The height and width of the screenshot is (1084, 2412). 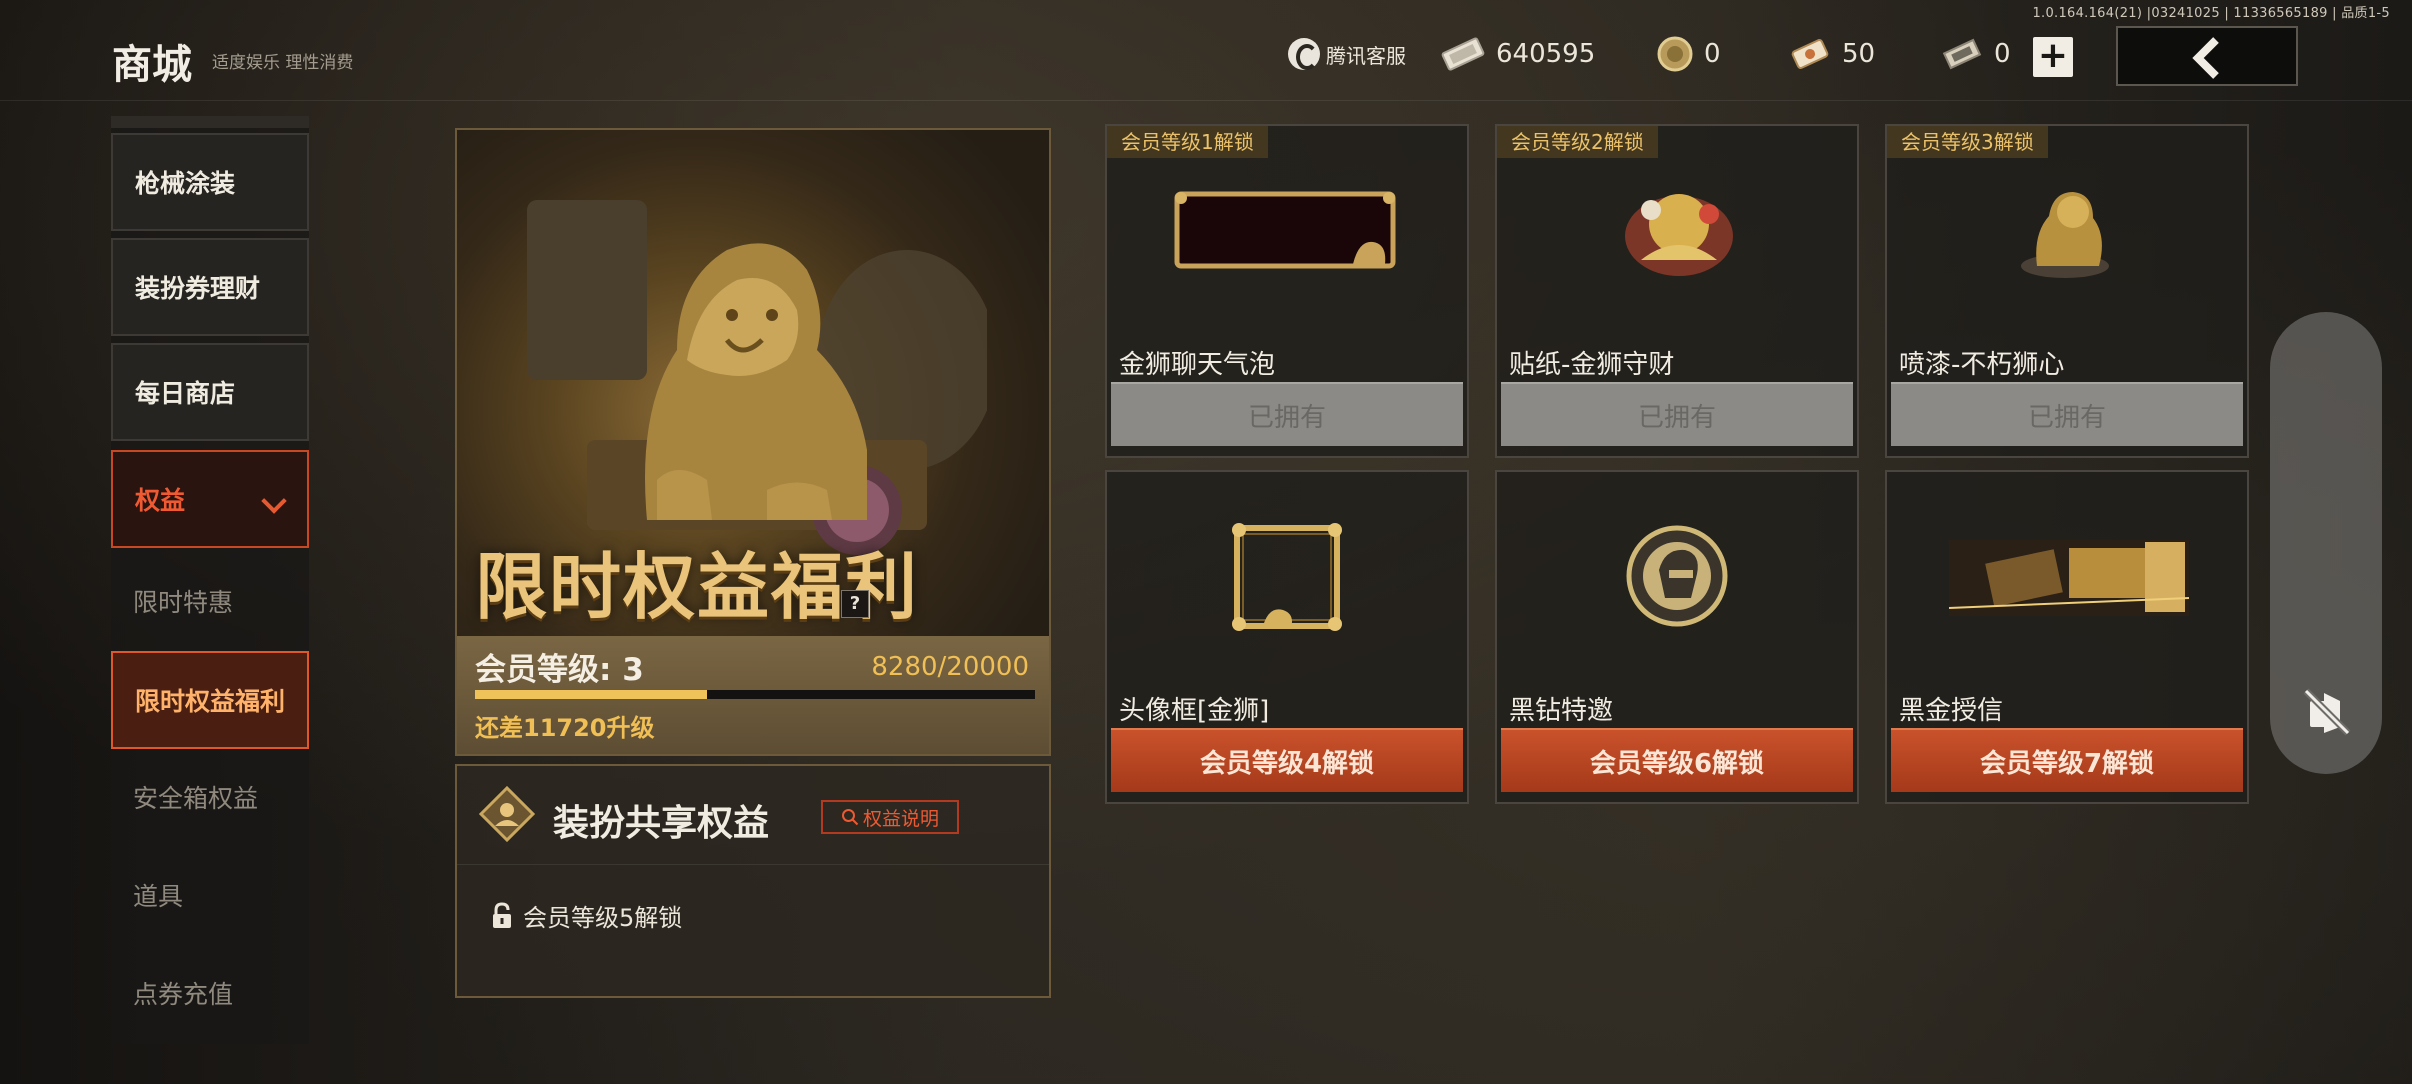 I want to click on currency-voucher-value: 50, so click(x=1859, y=54).